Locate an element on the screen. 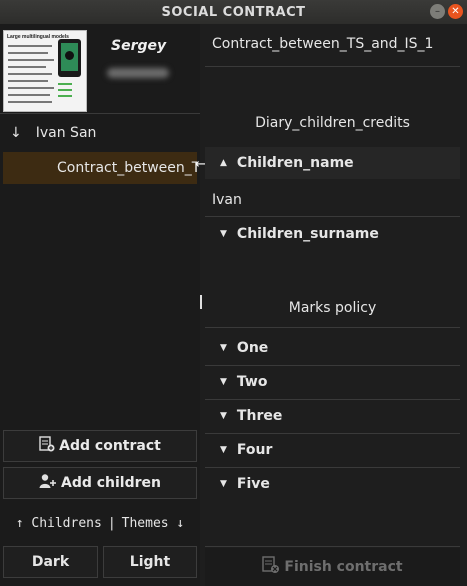 The width and height of the screenshot is (467, 586). tree-item-parent-label: Ivan San is located at coordinates (66, 133).